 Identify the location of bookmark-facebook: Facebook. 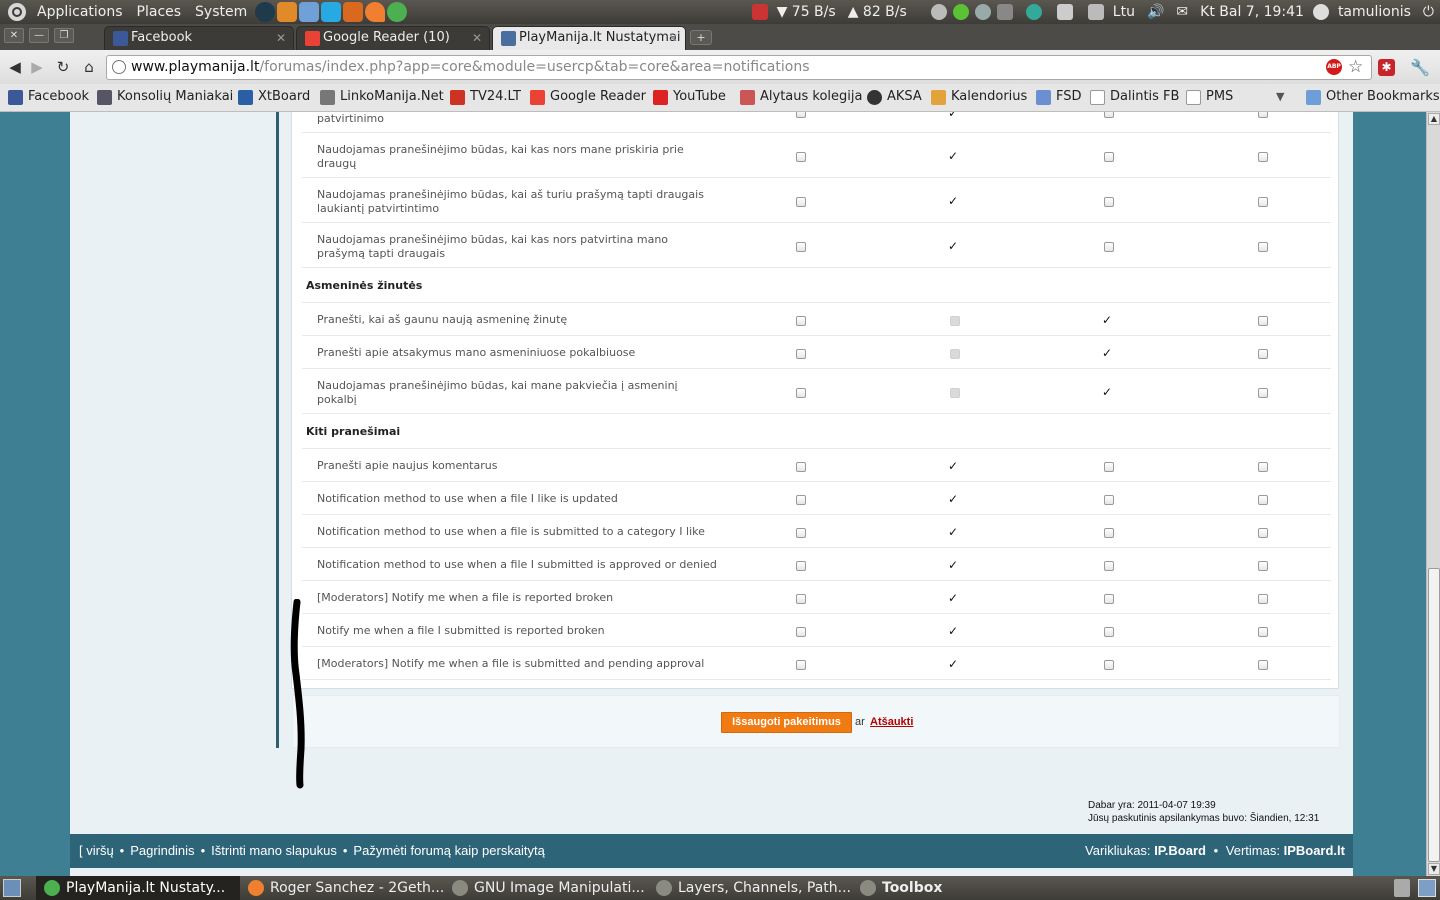
(48, 97).